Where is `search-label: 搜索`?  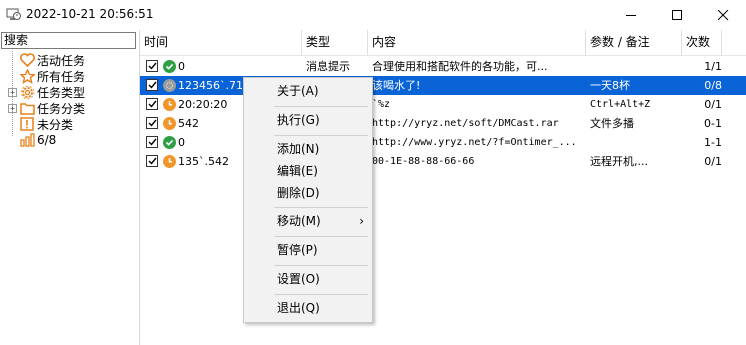
search-label: 搜索 is located at coordinates (68, 40).